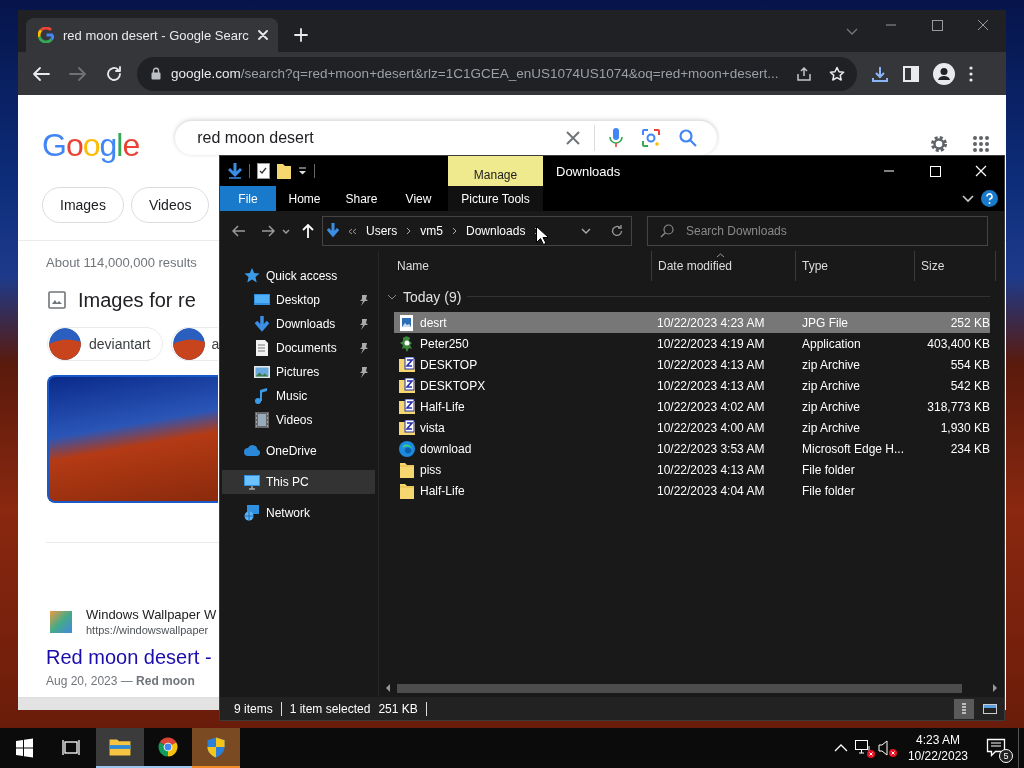 This screenshot has width=1024, height=768. What do you see at coordinates (239, 231) in the screenshot?
I see `back-arrow-icon` at bounding box center [239, 231].